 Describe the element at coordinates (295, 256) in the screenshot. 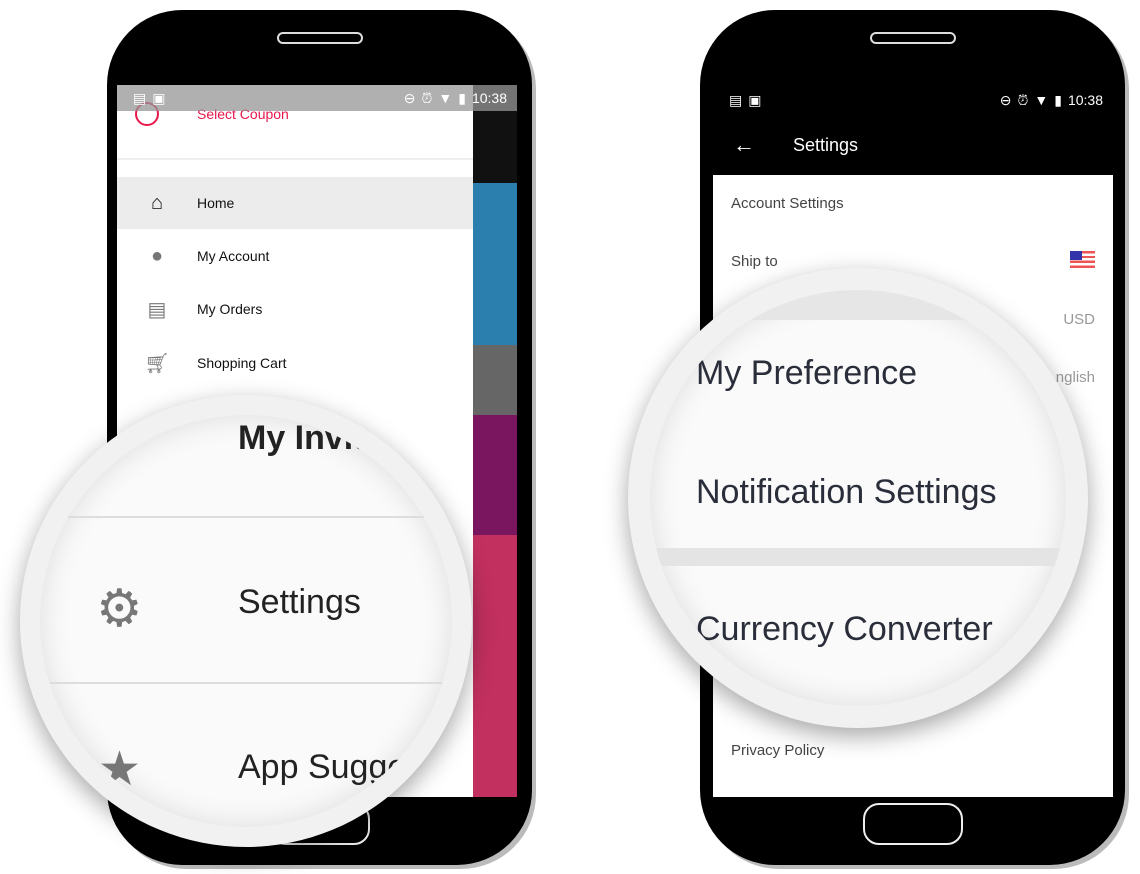

I see `drawer-item-my-account: ● My Account` at that location.